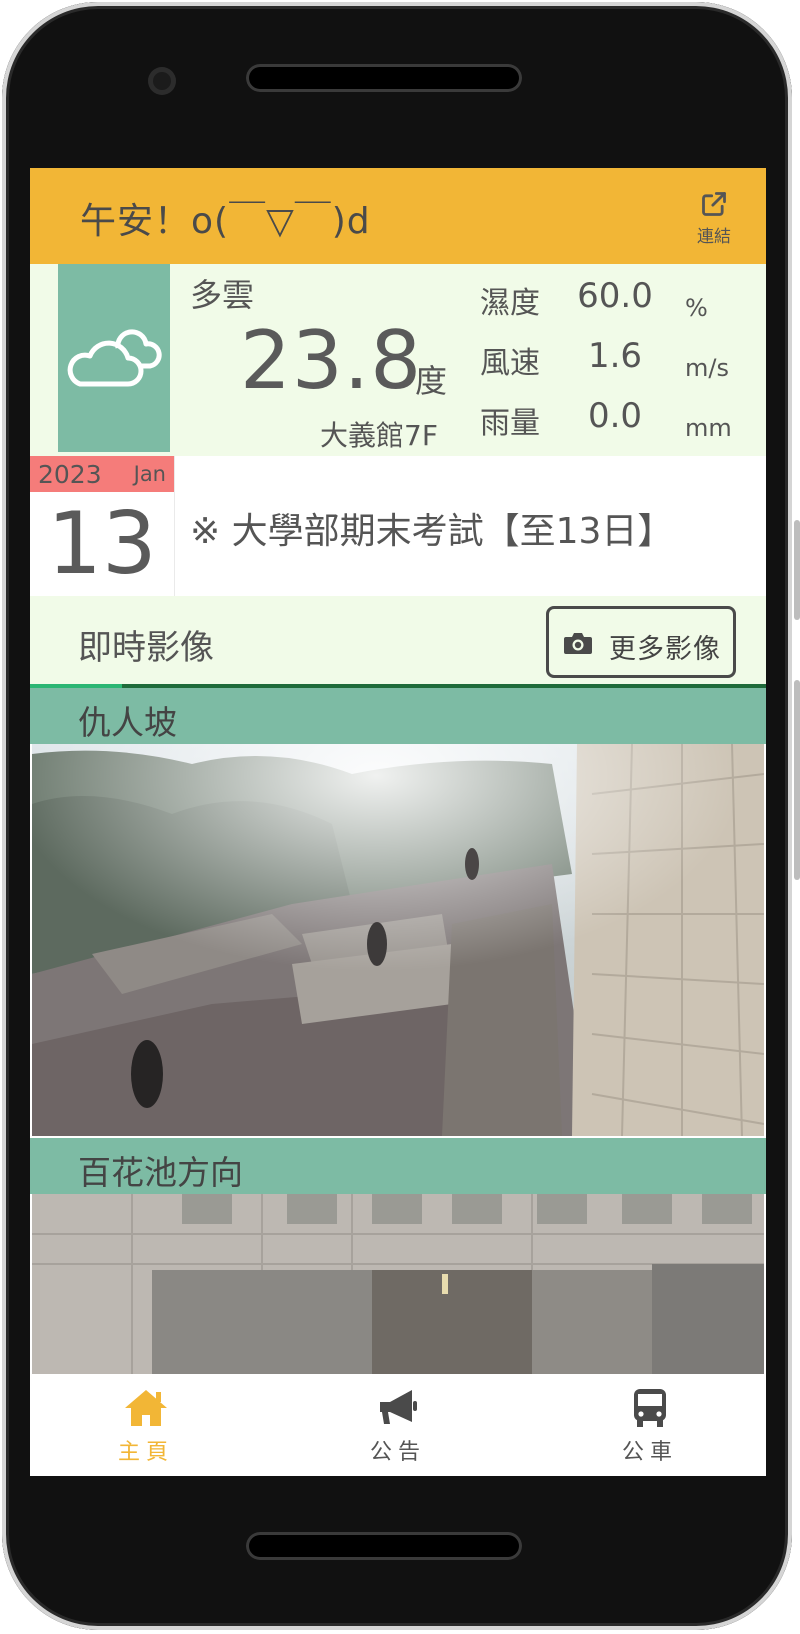 This screenshot has height=1634, width=800. What do you see at coordinates (146, 1427) in the screenshot?
I see `nav-home: 主頁` at bounding box center [146, 1427].